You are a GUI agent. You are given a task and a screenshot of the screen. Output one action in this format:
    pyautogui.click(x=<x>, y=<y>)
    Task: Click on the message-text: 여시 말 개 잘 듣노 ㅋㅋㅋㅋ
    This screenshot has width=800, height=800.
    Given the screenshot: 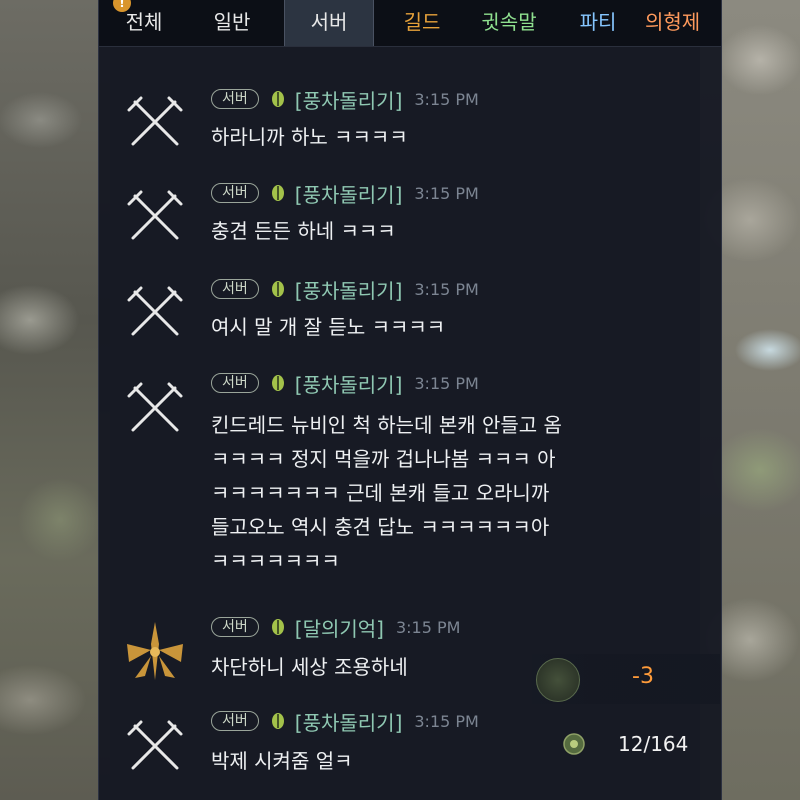 What is the action you would take?
    pyautogui.click(x=446, y=327)
    